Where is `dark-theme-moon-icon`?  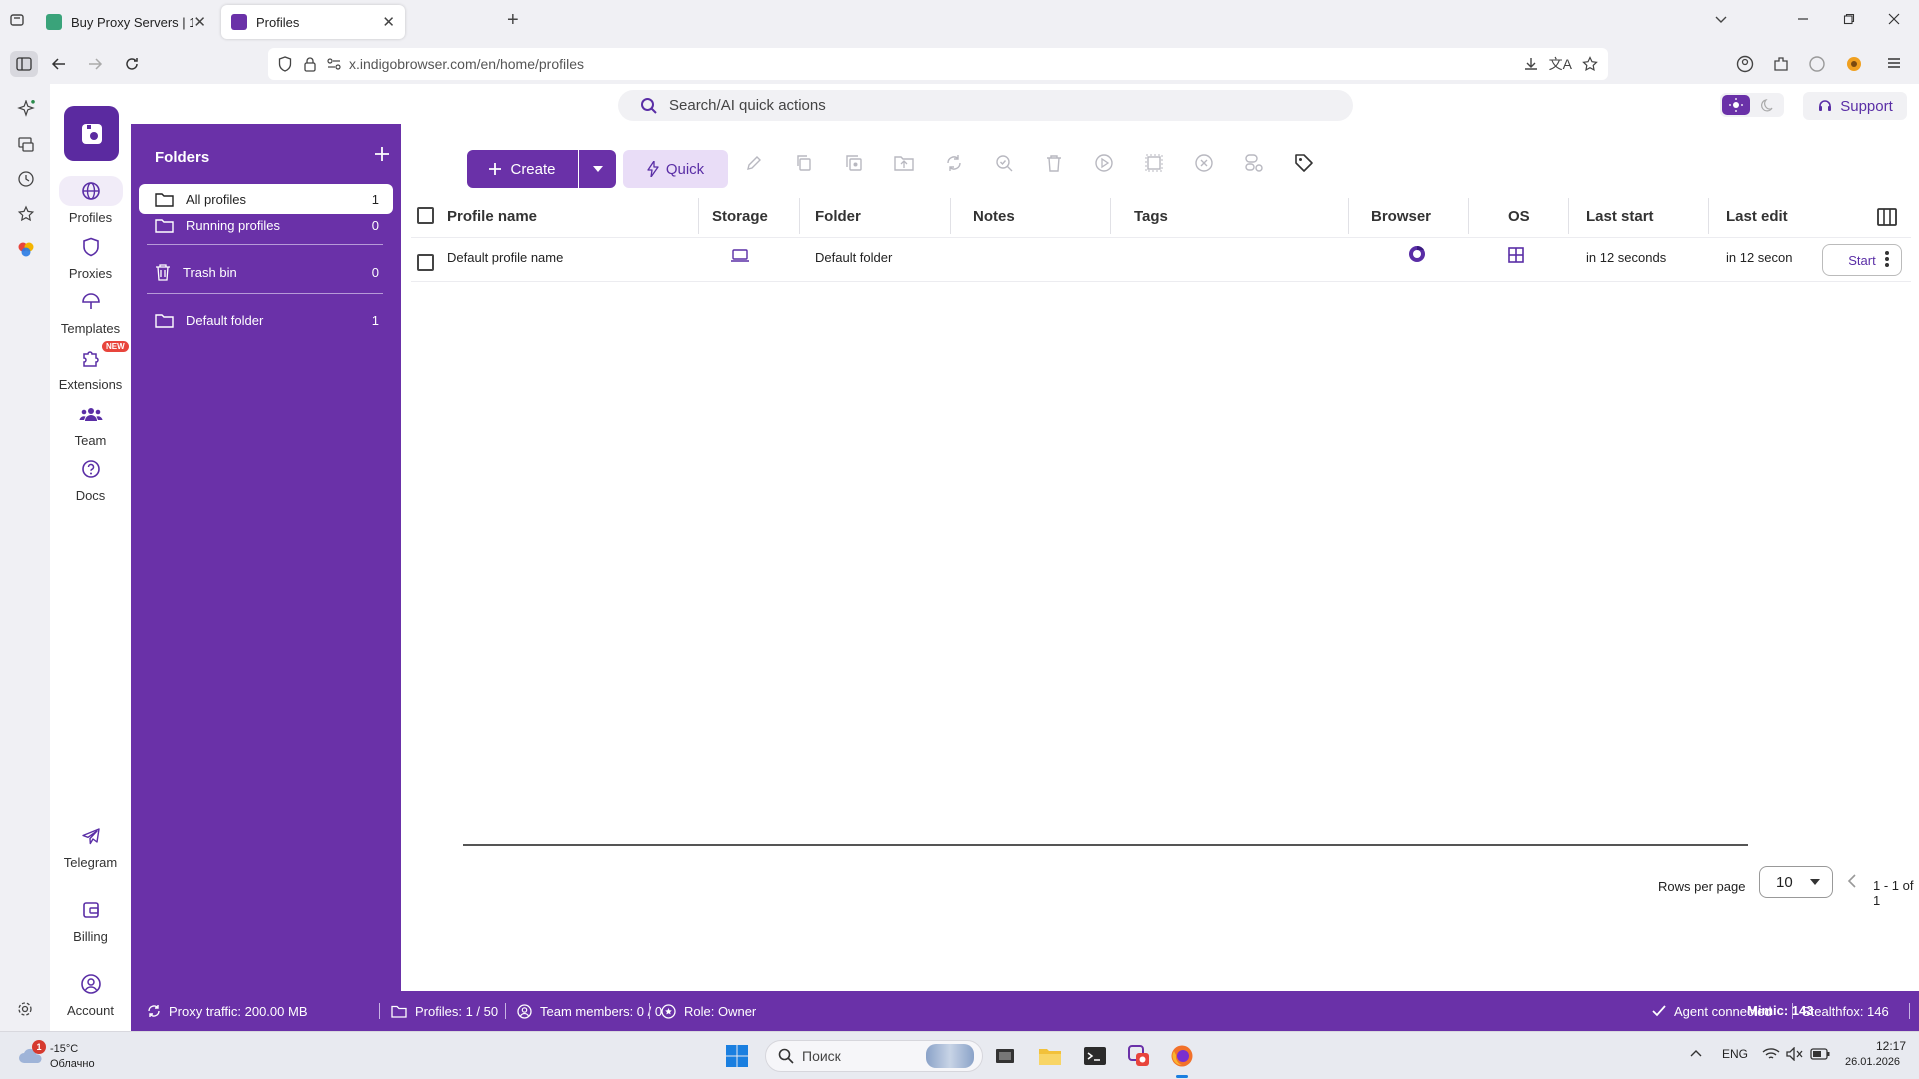 dark-theme-moon-icon is located at coordinates (1768, 105).